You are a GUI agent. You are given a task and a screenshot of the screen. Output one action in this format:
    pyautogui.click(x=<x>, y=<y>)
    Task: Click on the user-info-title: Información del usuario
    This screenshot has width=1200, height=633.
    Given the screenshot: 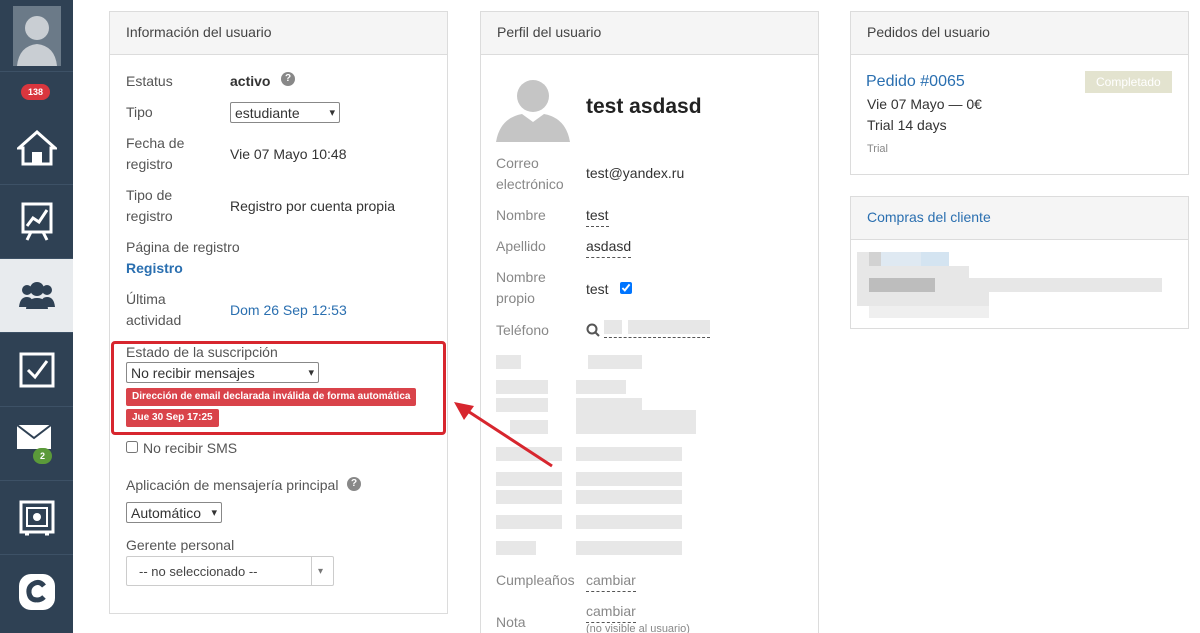 What is the action you would take?
    pyautogui.click(x=278, y=33)
    